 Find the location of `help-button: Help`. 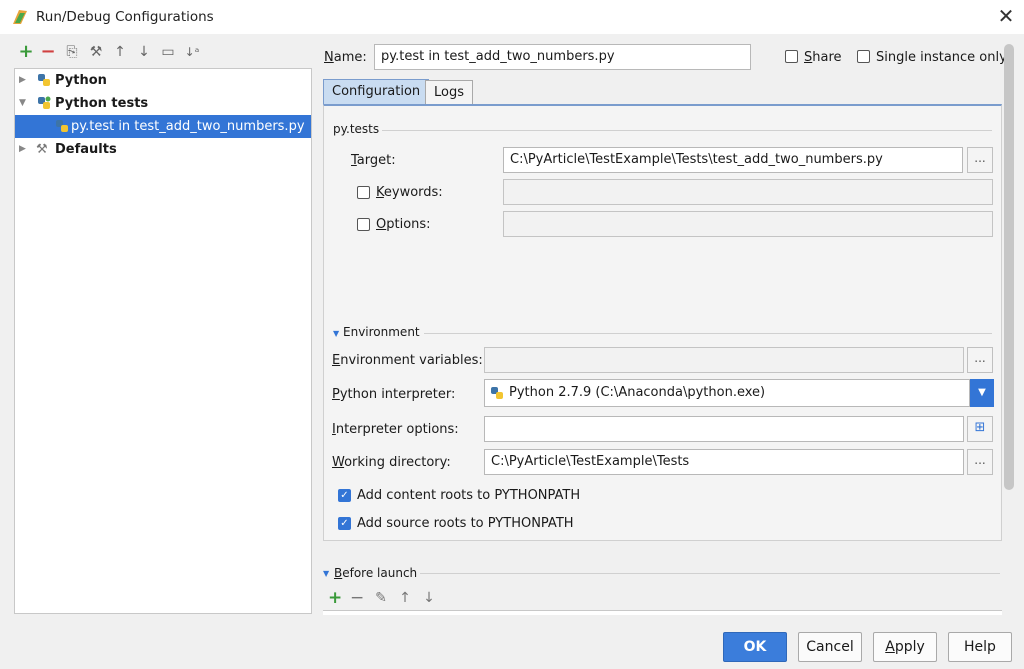

help-button: Help is located at coordinates (980, 647).